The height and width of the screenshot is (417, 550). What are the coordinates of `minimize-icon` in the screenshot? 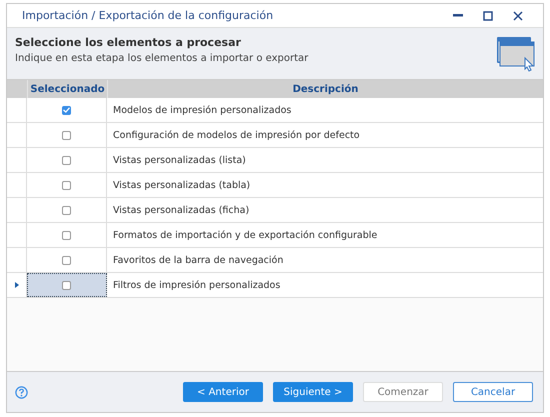 It's located at (458, 15).